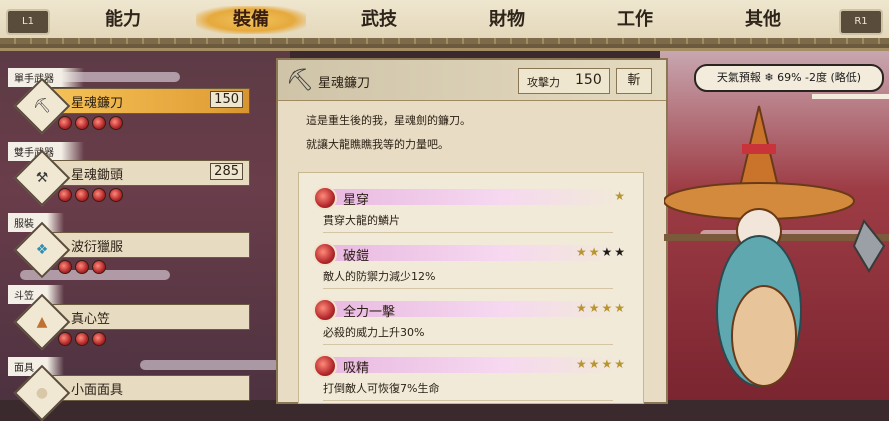 The image size is (889, 421). Describe the element at coordinates (97, 247) in the screenshot. I see `slot-name: 波衍獵服` at that location.